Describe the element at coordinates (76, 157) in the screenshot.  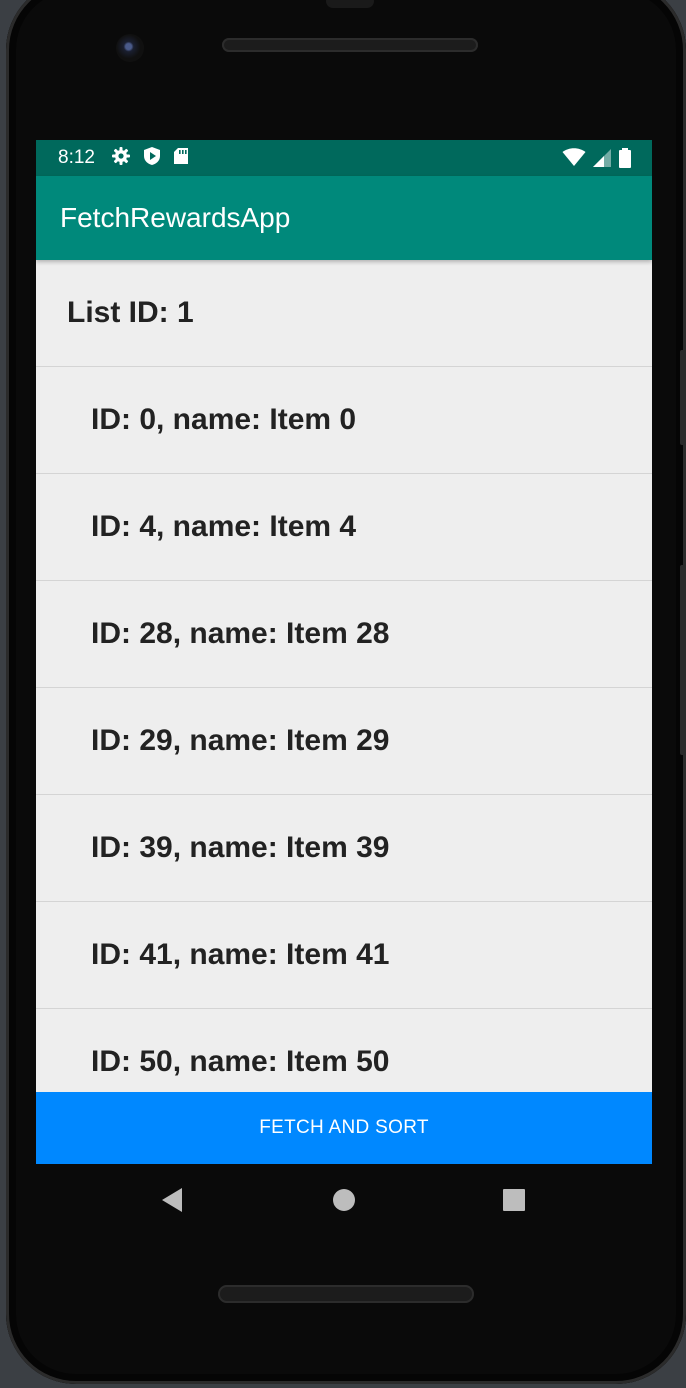
I see `status-time: 8:12` at that location.